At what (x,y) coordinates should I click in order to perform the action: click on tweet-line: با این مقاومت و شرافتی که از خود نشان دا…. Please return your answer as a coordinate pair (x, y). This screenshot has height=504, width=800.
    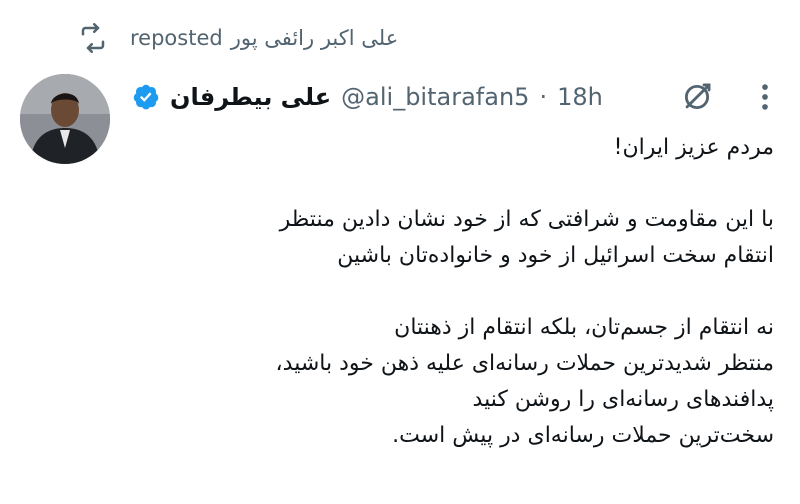
    Looking at the image, I should click on (526, 219).